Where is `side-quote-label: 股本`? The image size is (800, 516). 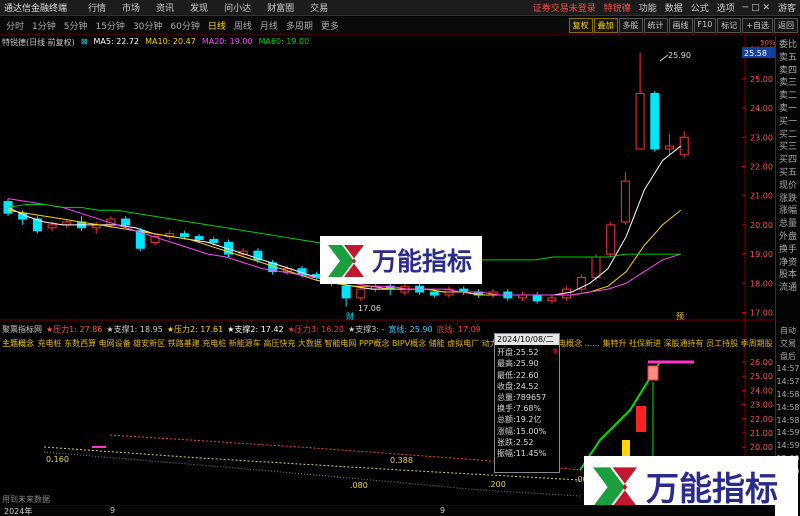
side-quote-label: 股本 is located at coordinates (787, 275).